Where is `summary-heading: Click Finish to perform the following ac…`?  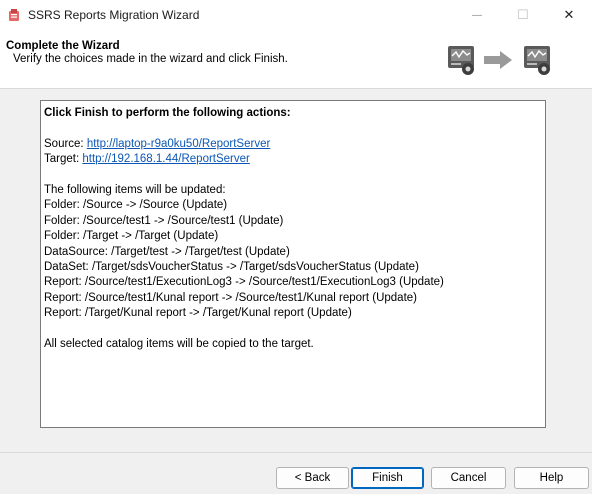 summary-heading: Click Finish to perform the following ac… is located at coordinates (167, 113).